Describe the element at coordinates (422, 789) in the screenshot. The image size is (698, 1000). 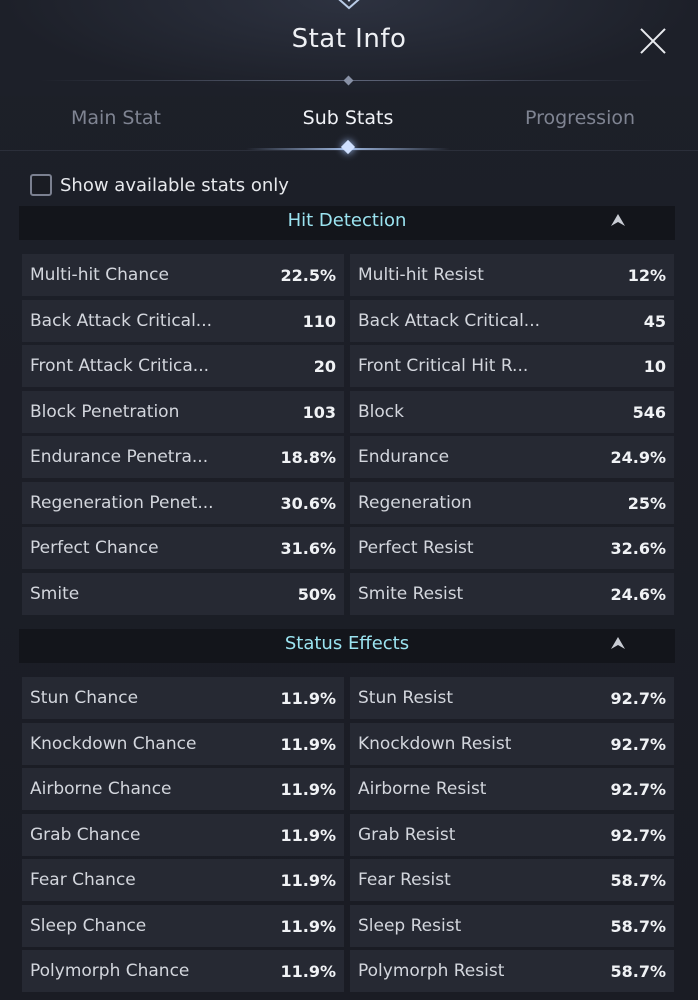
I see `stat-name: Airborne Resist` at that location.